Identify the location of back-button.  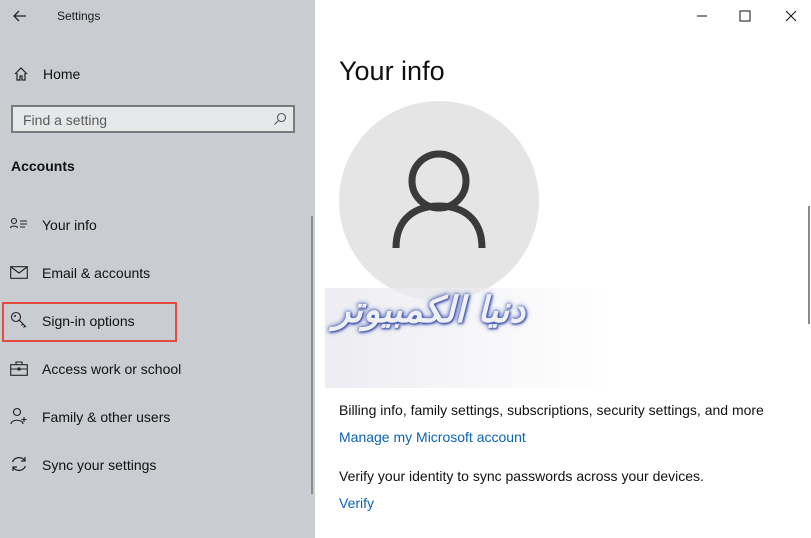
(20, 16).